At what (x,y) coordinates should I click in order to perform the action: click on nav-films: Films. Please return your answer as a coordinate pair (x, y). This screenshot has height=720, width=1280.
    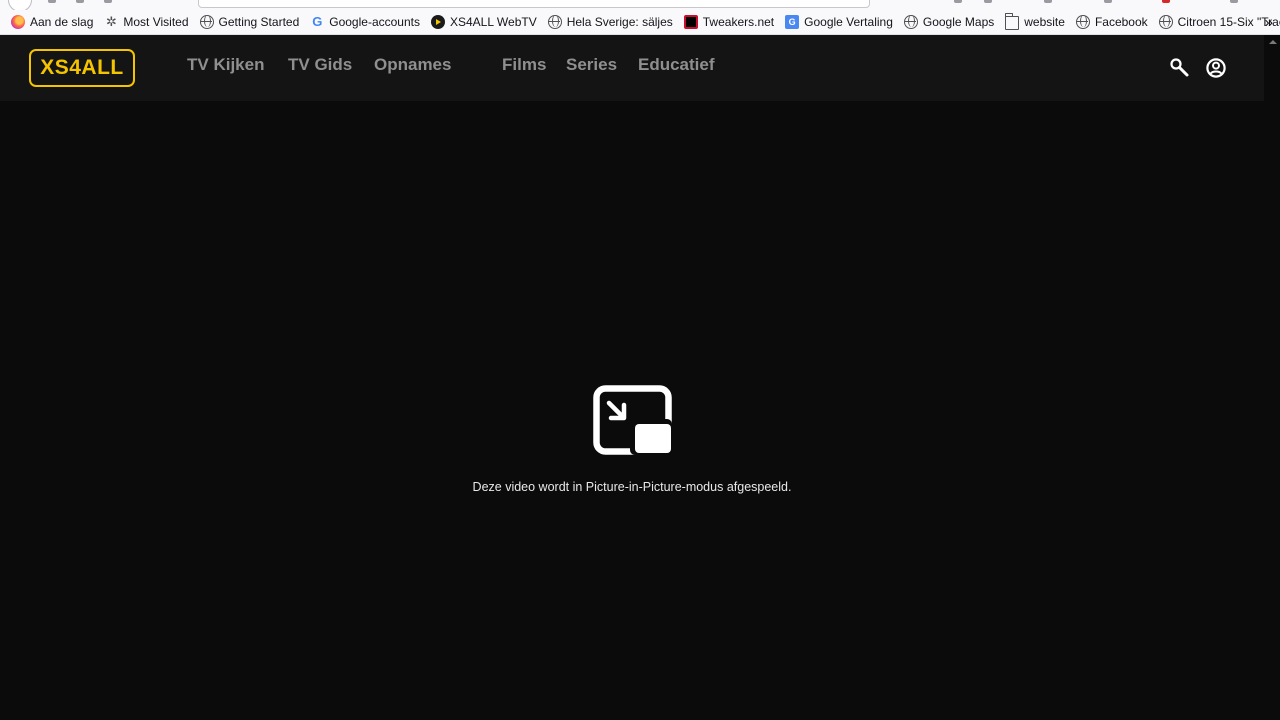
    Looking at the image, I should click on (524, 65).